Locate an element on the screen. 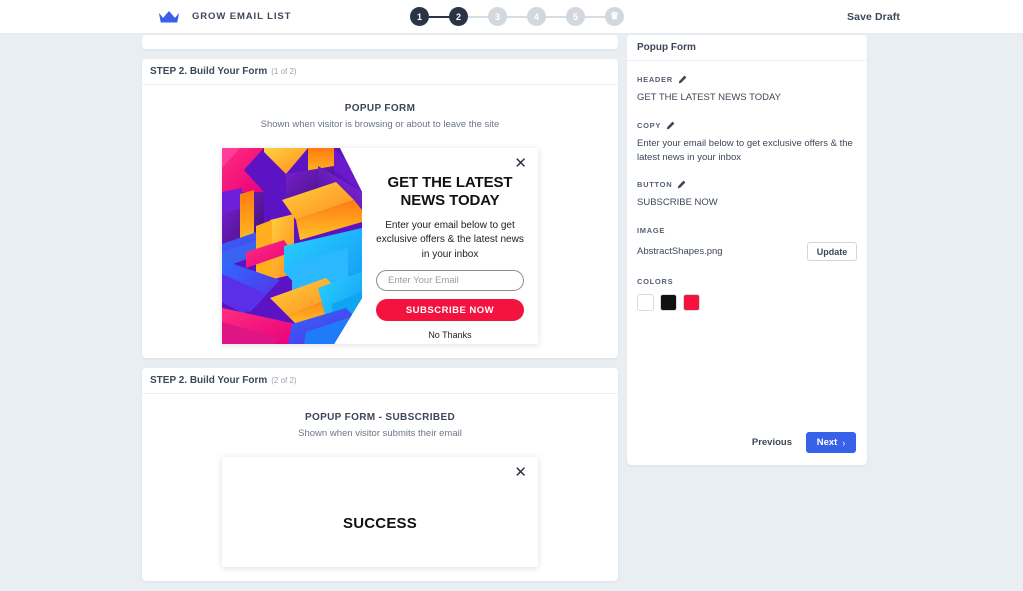  stepper-step-trophy: ♛ is located at coordinates (614, 16).